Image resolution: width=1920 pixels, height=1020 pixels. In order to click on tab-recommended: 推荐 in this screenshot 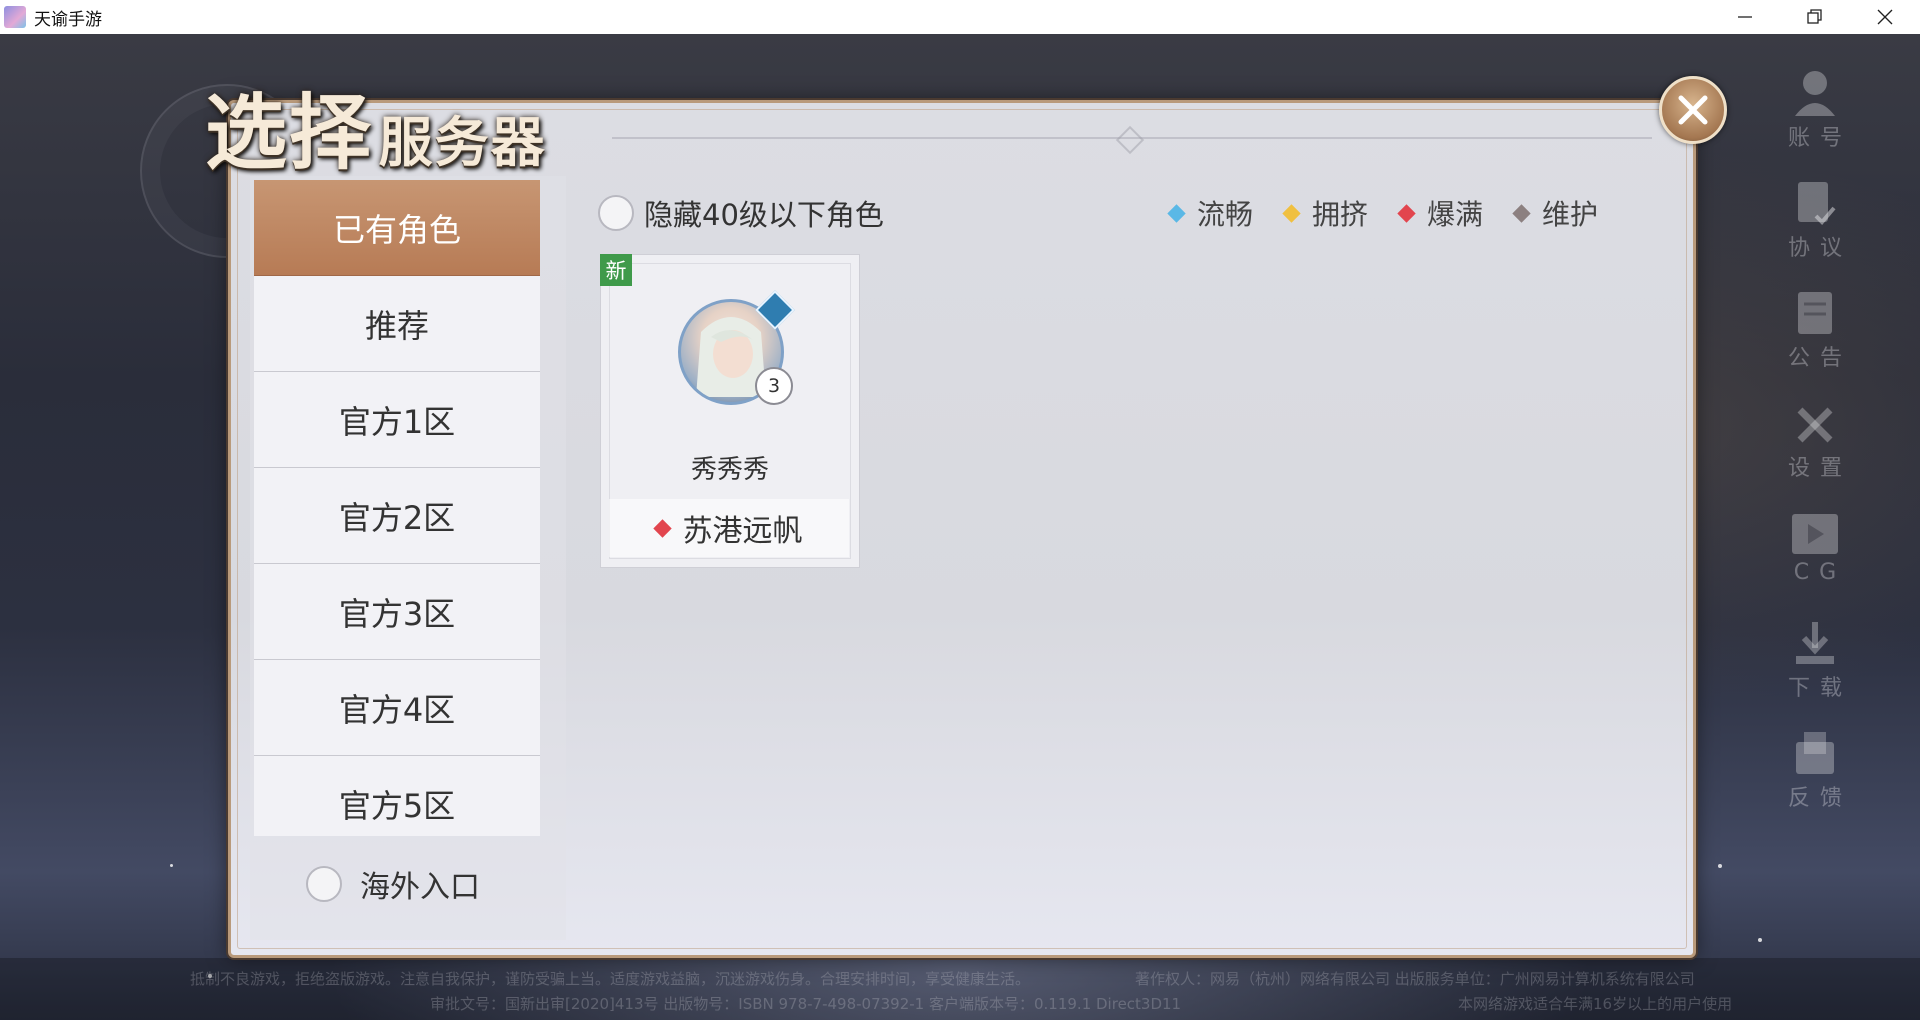, I will do `click(397, 324)`.